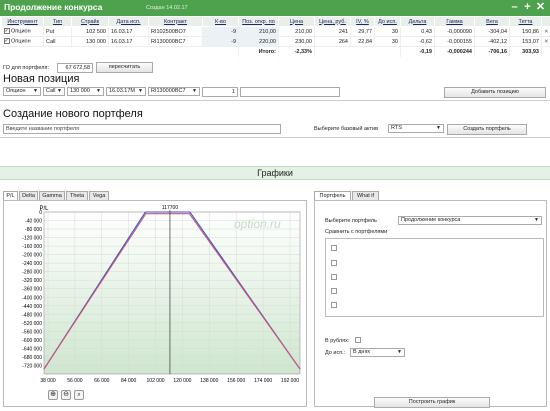  Describe the element at coordinates (32, 264) in the screenshot. I see `y-tick-label: -240 000` at that location.